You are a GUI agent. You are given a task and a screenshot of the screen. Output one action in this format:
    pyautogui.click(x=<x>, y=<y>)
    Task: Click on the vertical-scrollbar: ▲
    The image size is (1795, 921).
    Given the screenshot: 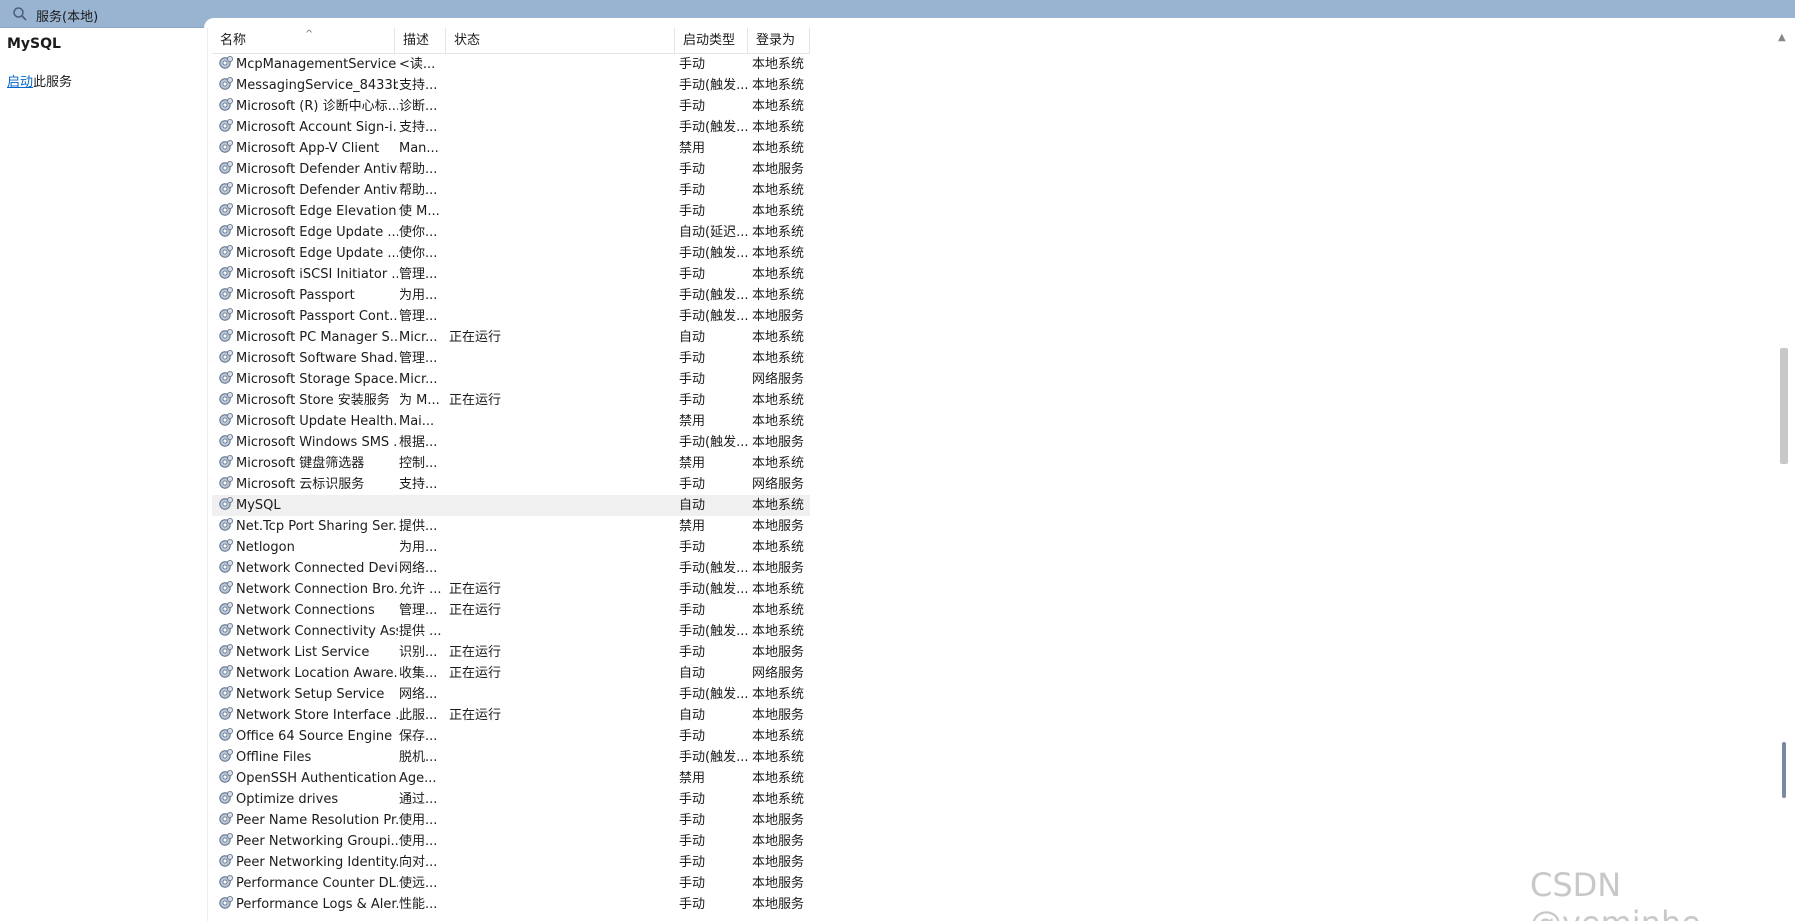 What is the action you would take?
    pyautogui.click(x=1784, y=474)
    